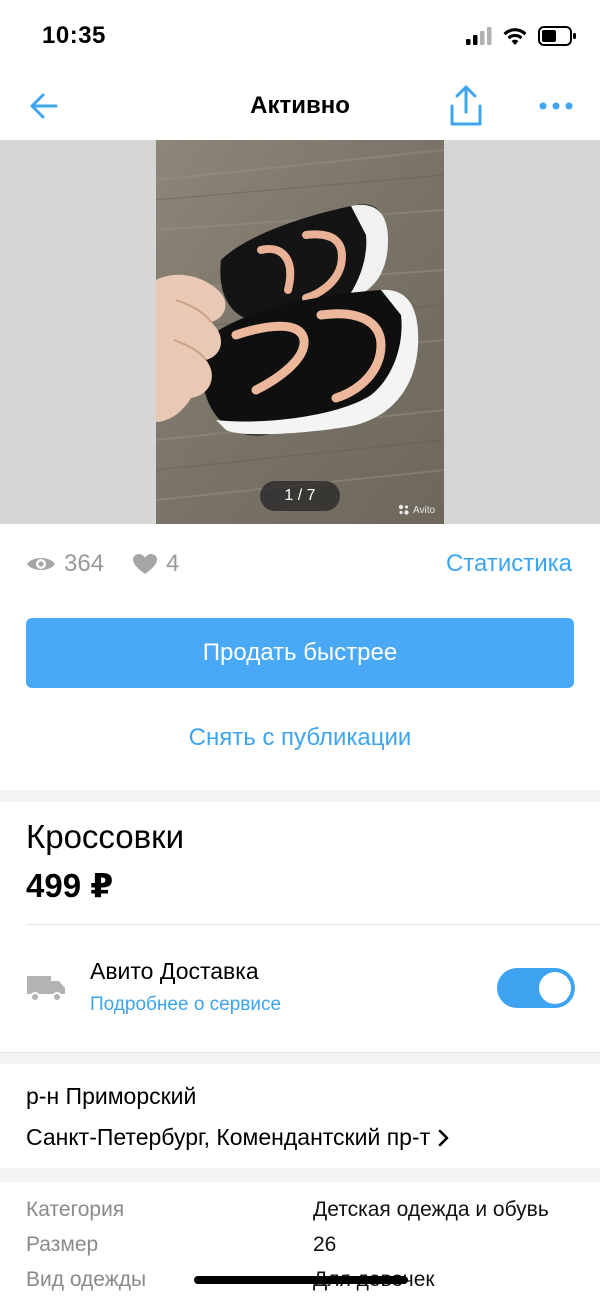 The image size is (600, 1298). I want to click on item-price: 499 ₽, so click(70, 885).